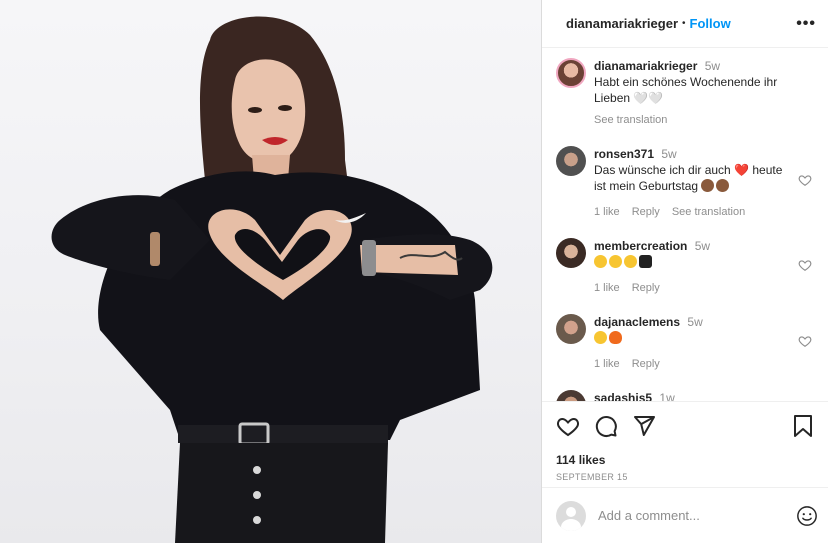 The image size is (828, 543). I want to click on likes-count: 114 likes, so click(685, 460).